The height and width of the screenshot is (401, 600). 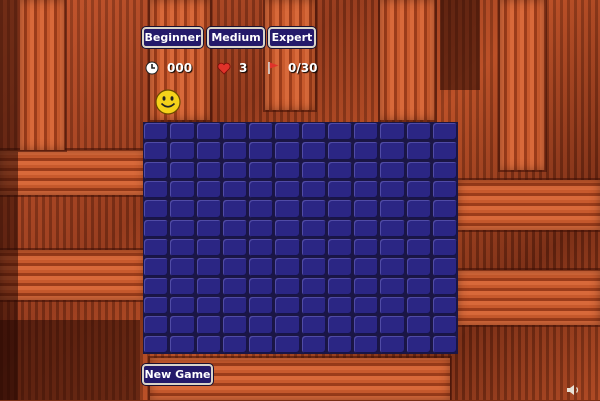 I want to click on new-game-button: New Game, so click(x=177, y=374).